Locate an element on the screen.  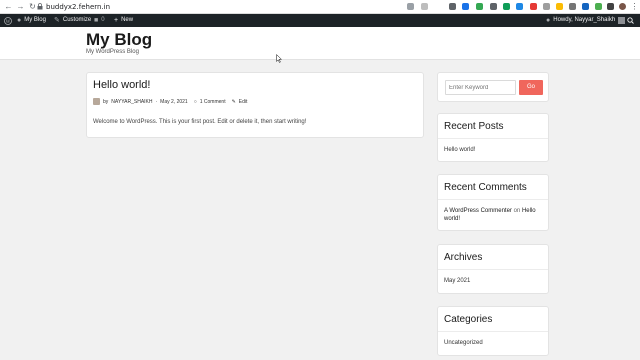
dashboard-icon: ● is located at coordinates (19, 20).